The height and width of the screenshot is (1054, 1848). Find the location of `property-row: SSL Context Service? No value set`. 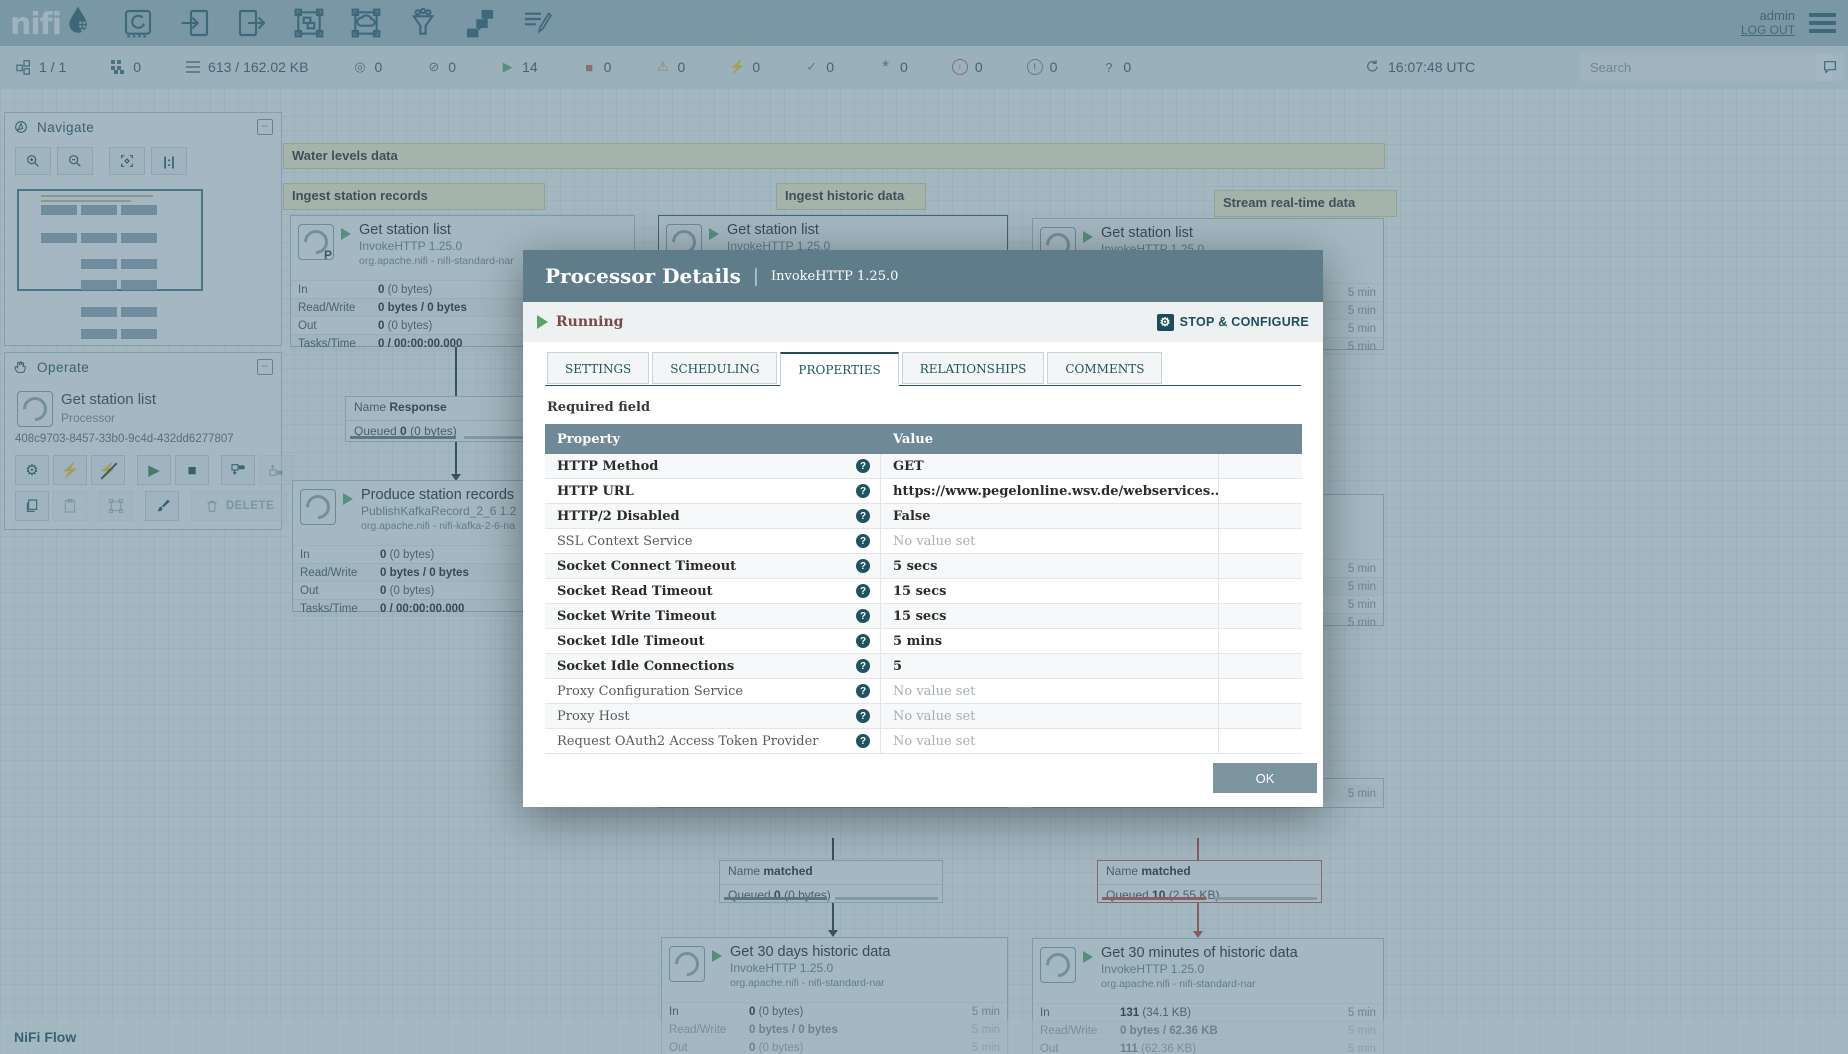

property-row: SSL Context Service? No value set is located at coordinates (923, 541).